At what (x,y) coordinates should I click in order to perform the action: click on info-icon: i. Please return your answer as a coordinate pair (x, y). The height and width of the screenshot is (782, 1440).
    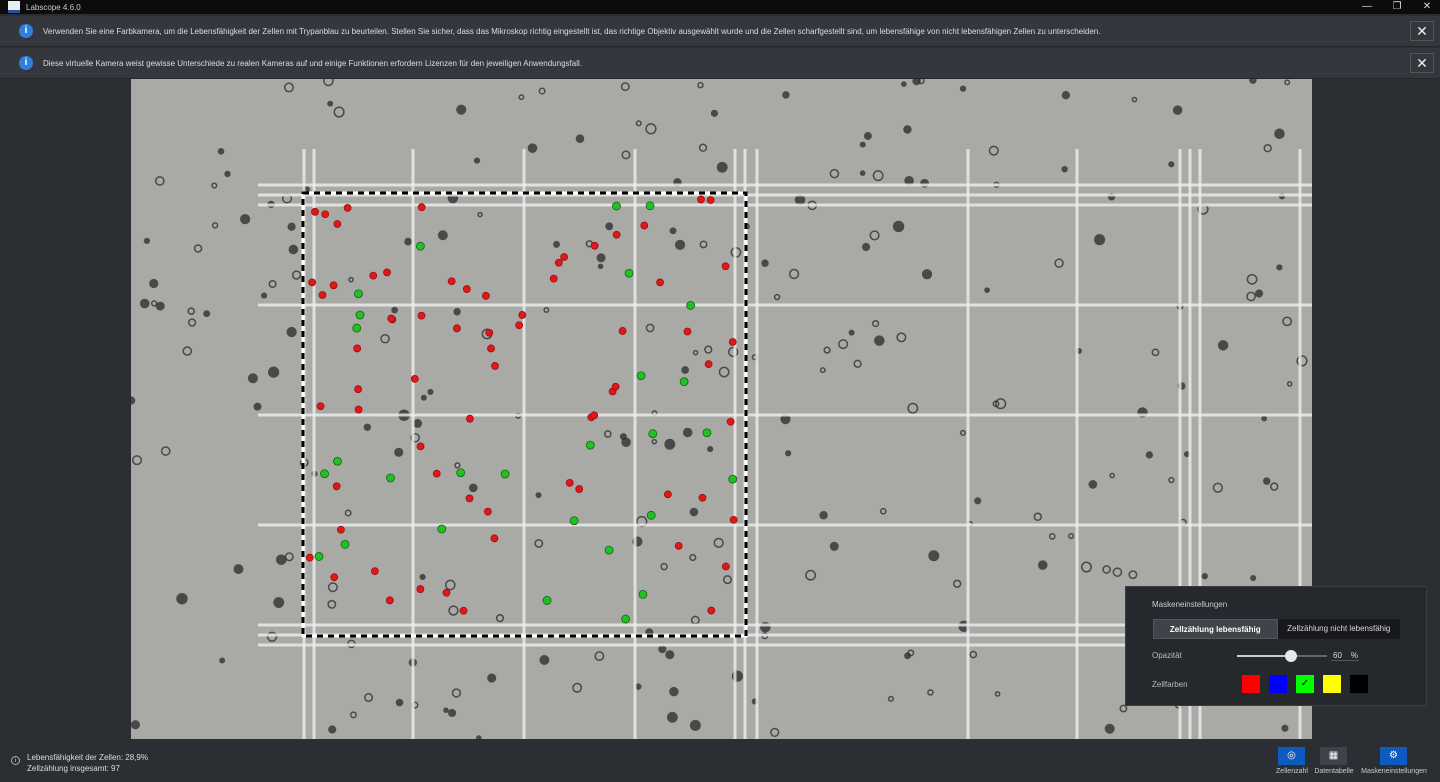
    Looking at the image, I should click on (26, 63).